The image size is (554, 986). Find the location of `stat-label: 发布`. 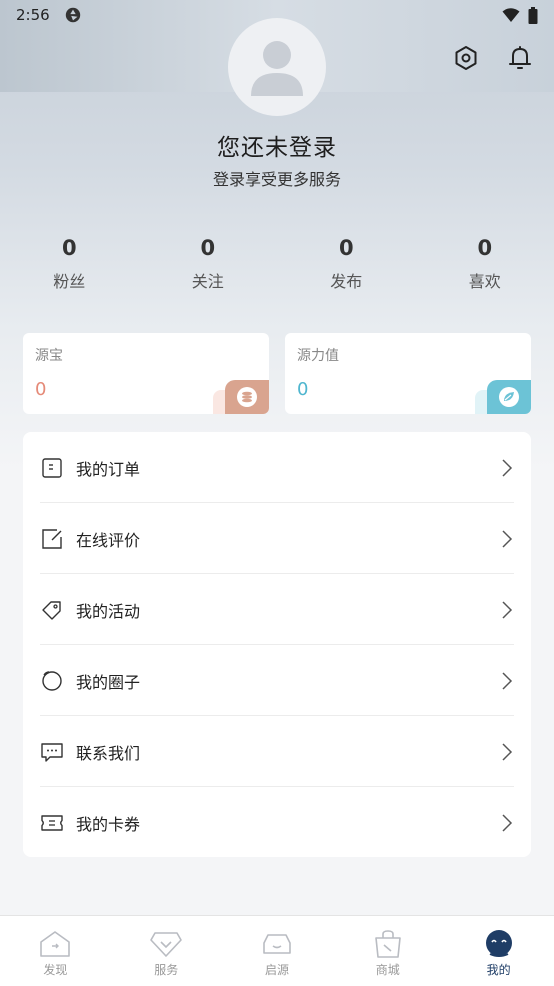

stat-label: 发布 is located at coordinates (346, 281).